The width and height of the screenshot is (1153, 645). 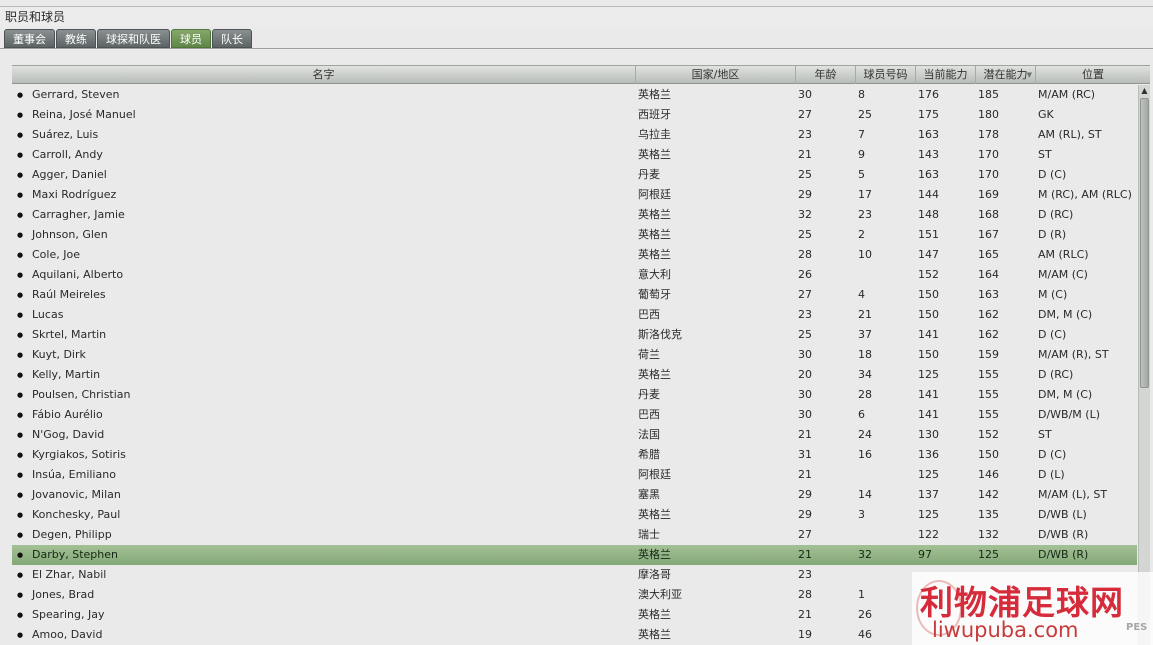 I want to click on player-current-ability: 130, so click(x=928, y=434).